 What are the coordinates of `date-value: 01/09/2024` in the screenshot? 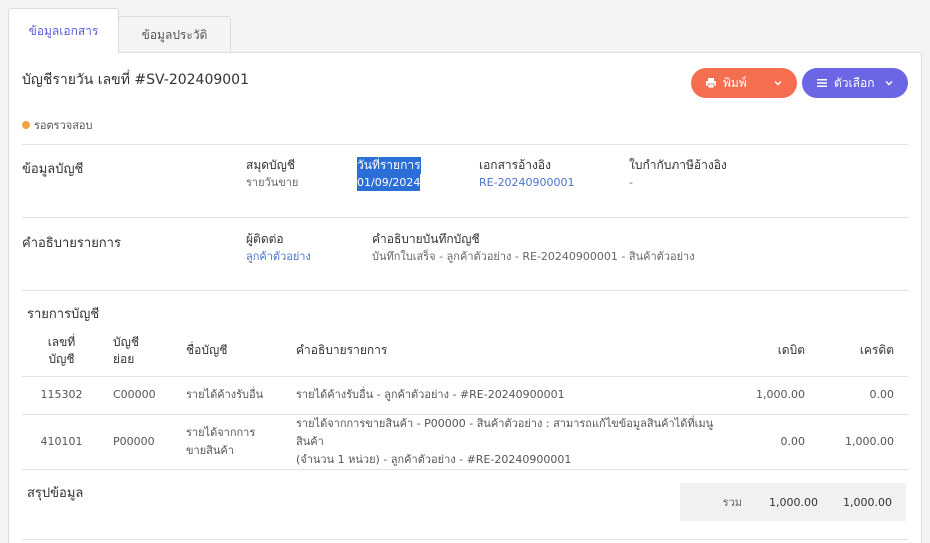 It's located at (389, 182).